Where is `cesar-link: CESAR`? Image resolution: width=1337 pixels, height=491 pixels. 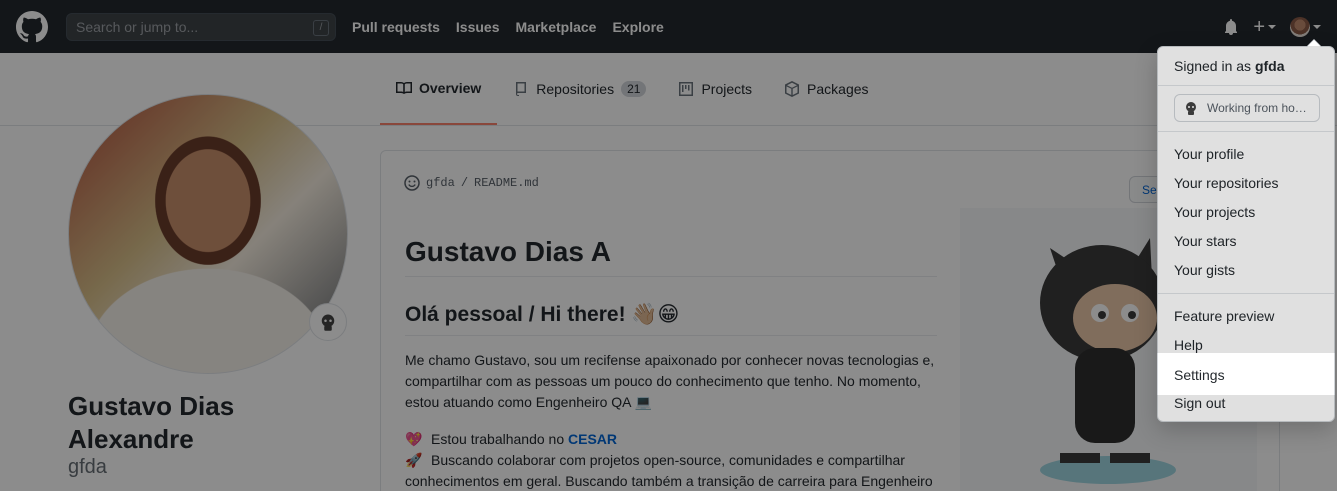
cesar-link: CESAR is located at coordinates (592, 439).